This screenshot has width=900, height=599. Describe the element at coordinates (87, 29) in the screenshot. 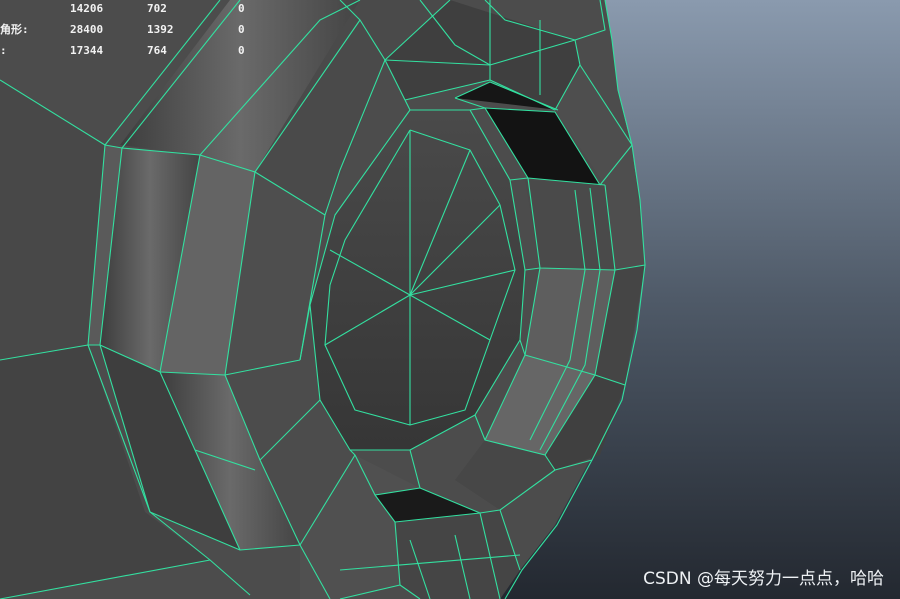

I see `hud-value: 28400` at that location.